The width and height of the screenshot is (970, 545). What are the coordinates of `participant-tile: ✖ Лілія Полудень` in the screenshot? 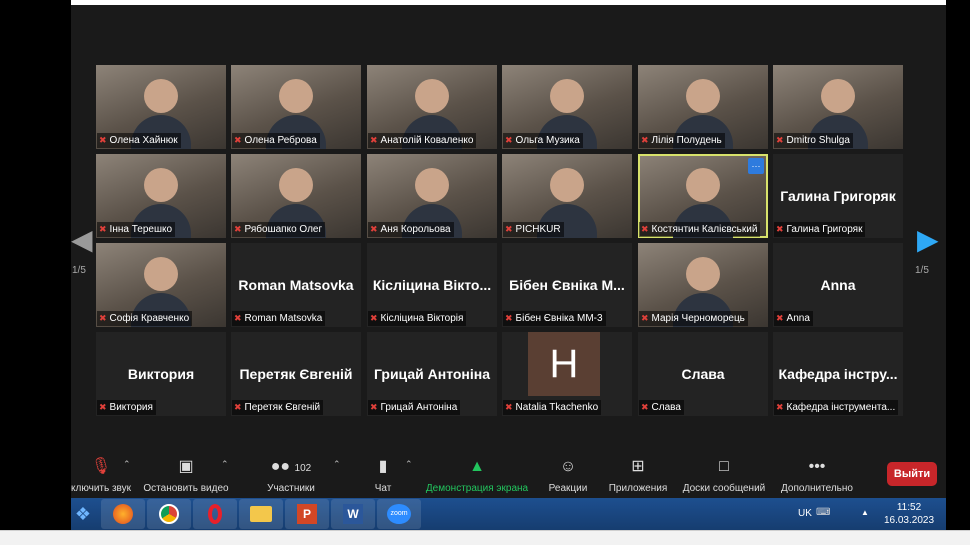 It's located at (703, 107).